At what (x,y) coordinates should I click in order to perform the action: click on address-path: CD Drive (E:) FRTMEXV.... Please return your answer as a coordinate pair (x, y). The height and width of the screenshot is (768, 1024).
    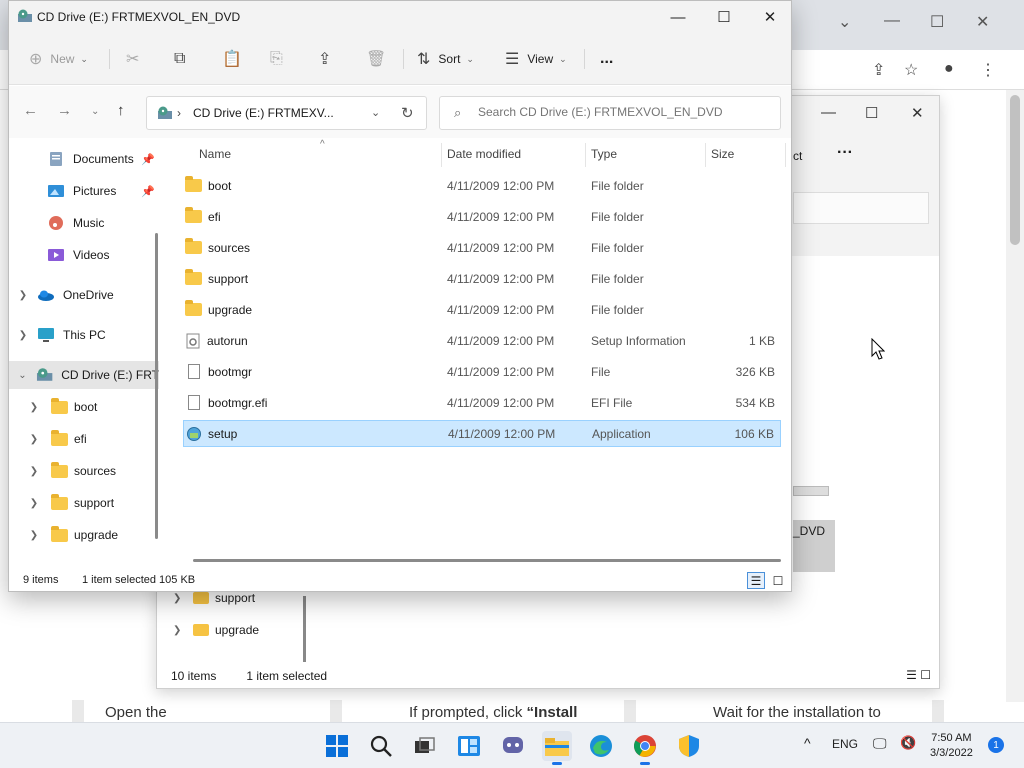
    Looking at the image, I should click on (263, 113).